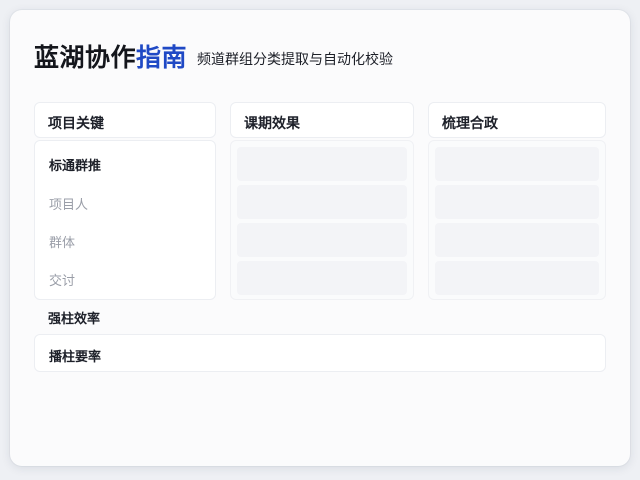 The height and width of the screenshot is (480, 640). What do you see at coordinates (68, 203) in the screenshot?
I see `menu-item: 项目人` at bounding box center [68, 203].